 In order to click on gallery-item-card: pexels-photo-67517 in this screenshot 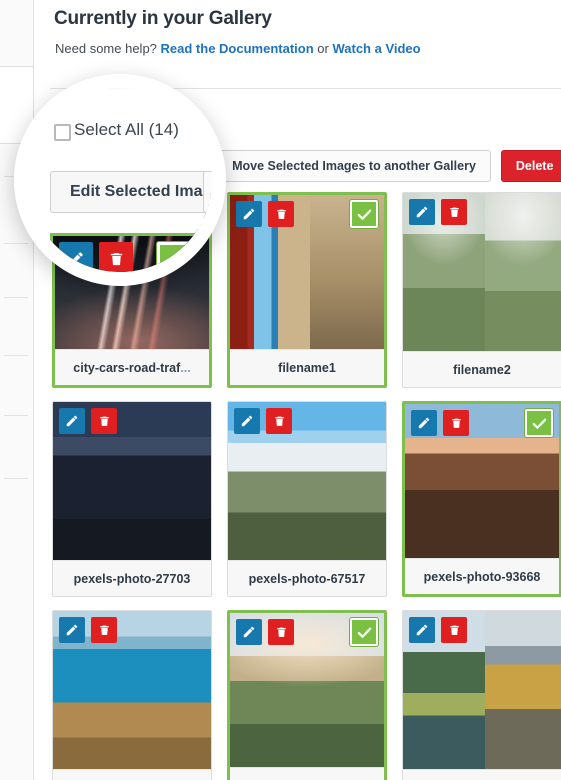, I will do `click(307, 499)`.